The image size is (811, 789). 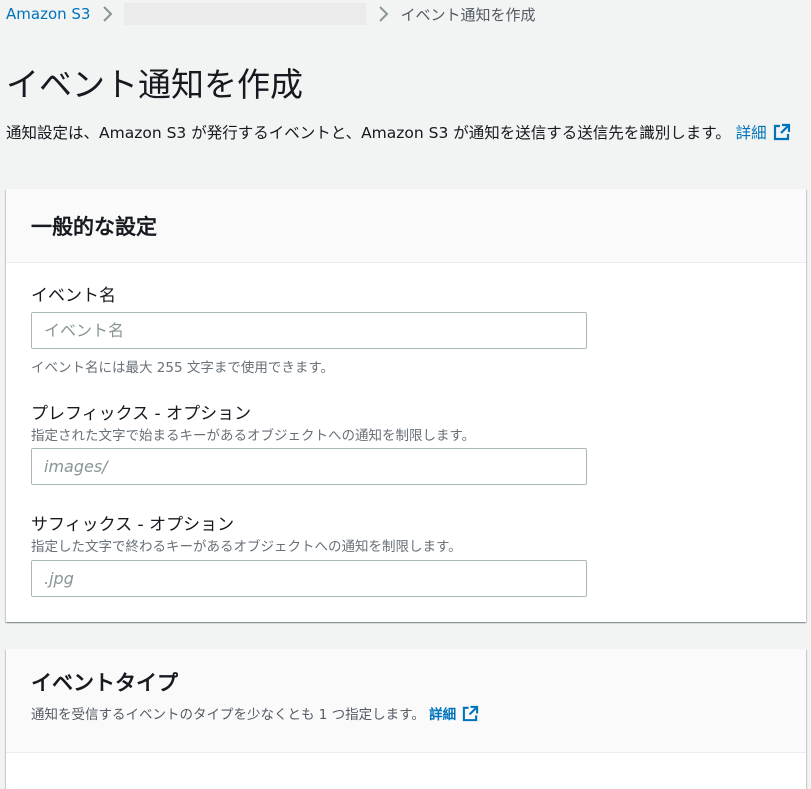 I want to click on prefix-input, so click(x=309, y=466).